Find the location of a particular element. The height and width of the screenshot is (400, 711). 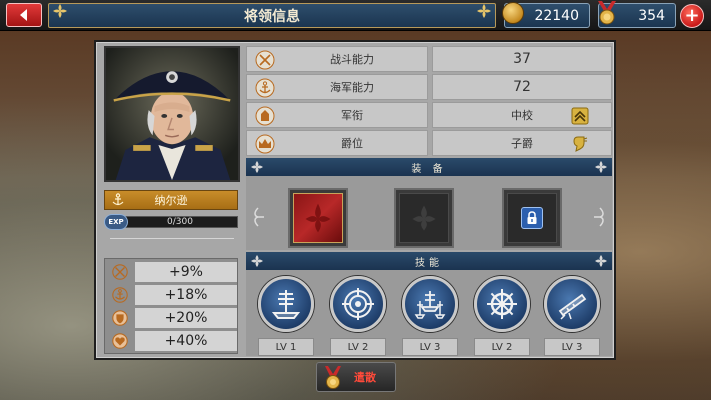

bonus-value: +18% is located at coordinates (186, 295).